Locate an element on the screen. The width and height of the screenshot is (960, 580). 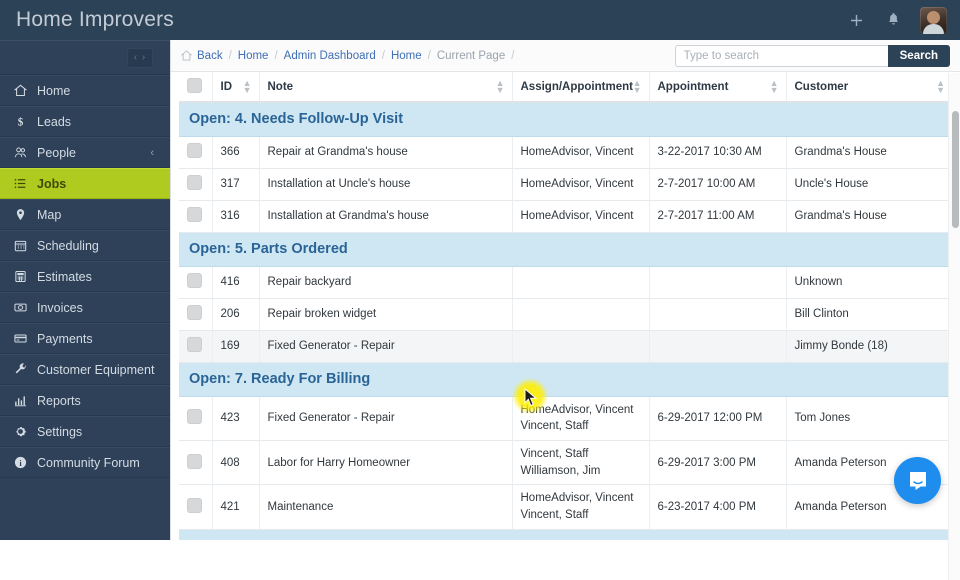
sidebar-item-label: People is located at coordinates (56, 152).